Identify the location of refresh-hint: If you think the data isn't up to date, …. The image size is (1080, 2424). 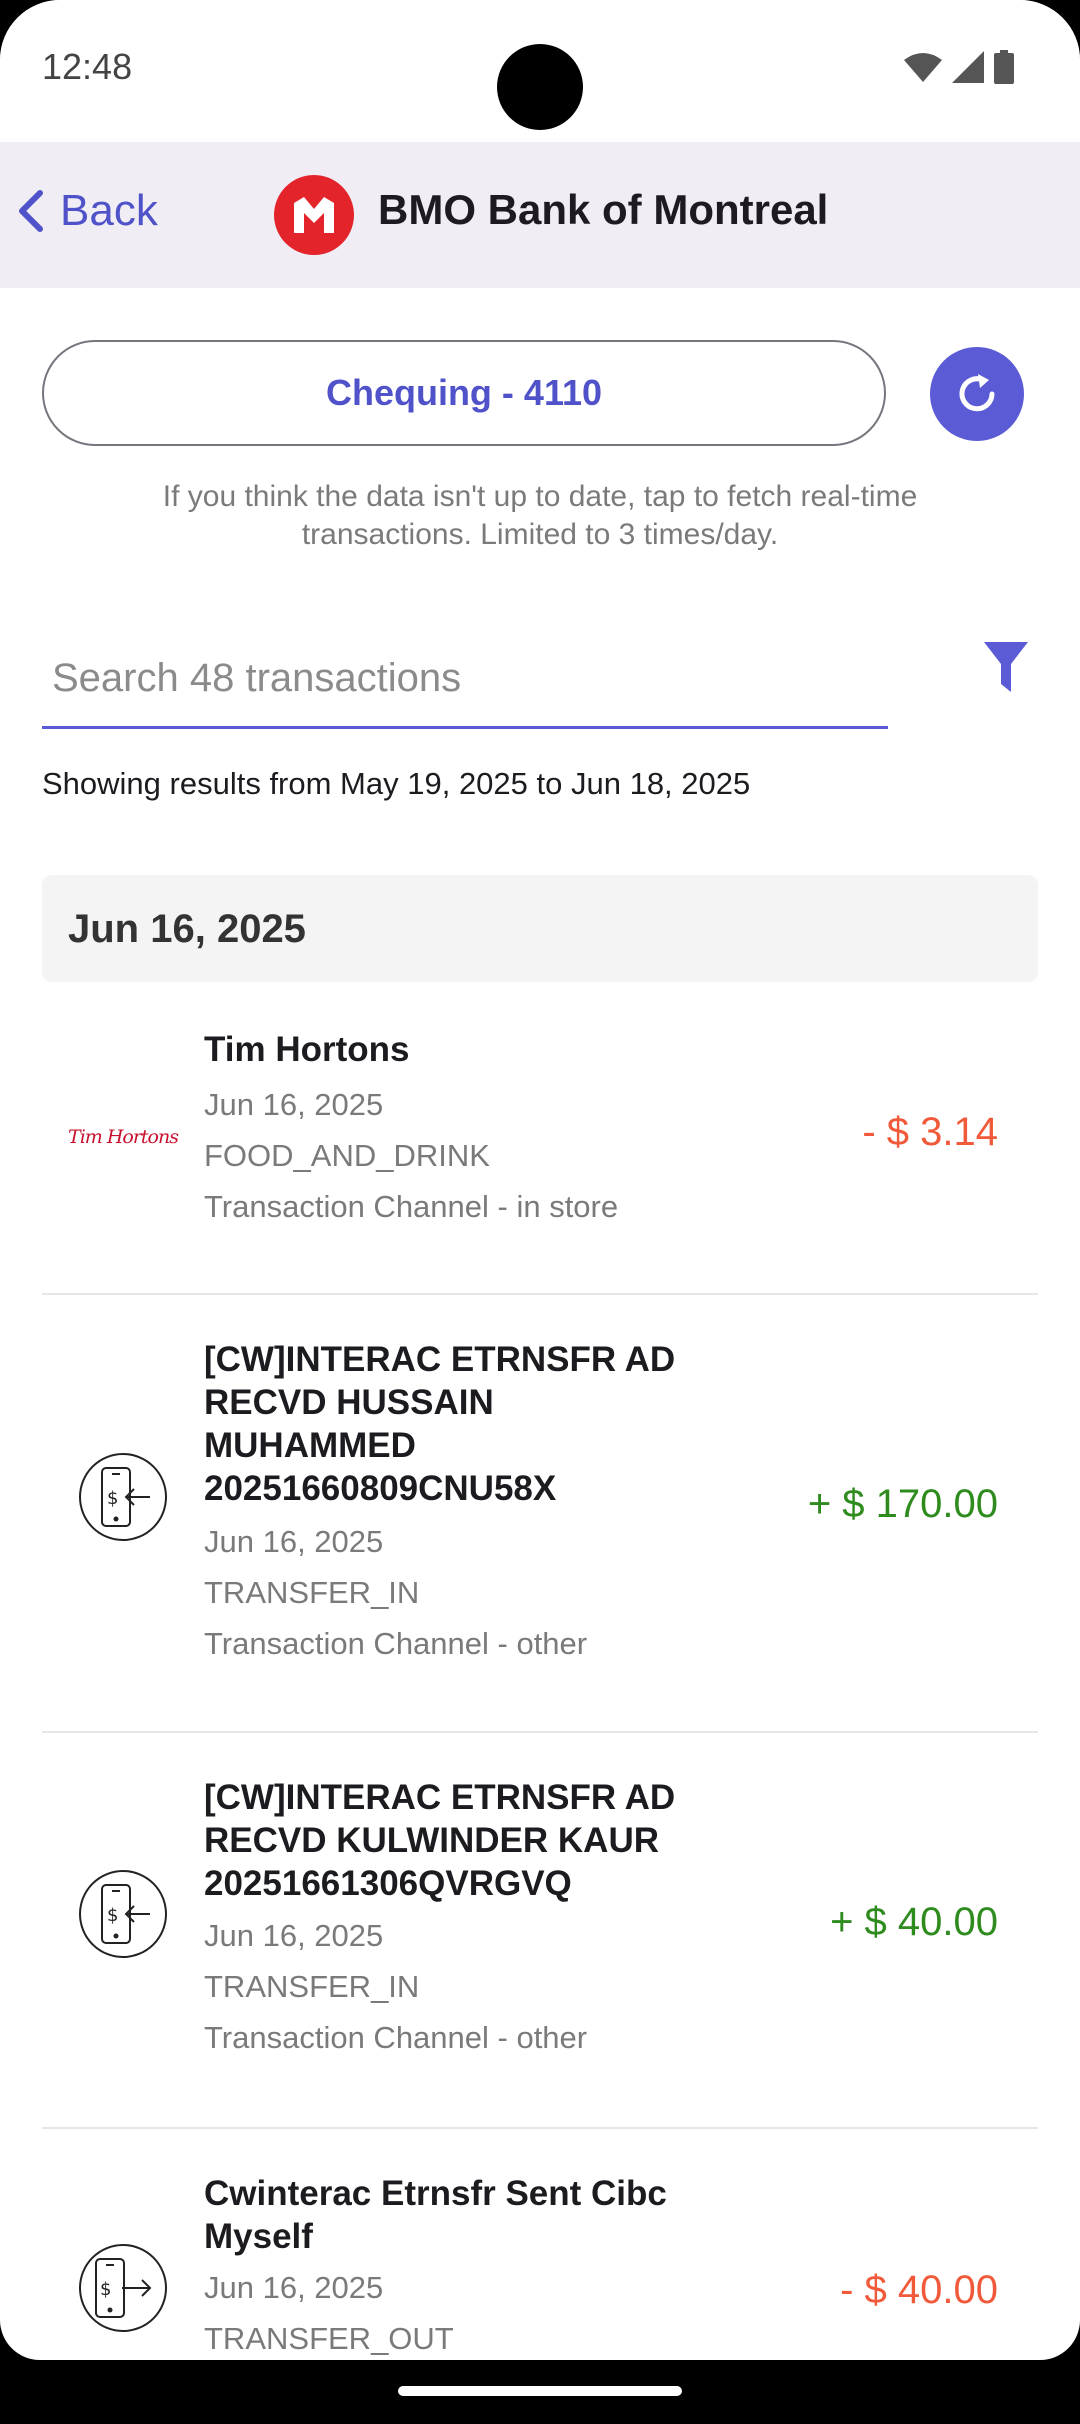
(540, 515).